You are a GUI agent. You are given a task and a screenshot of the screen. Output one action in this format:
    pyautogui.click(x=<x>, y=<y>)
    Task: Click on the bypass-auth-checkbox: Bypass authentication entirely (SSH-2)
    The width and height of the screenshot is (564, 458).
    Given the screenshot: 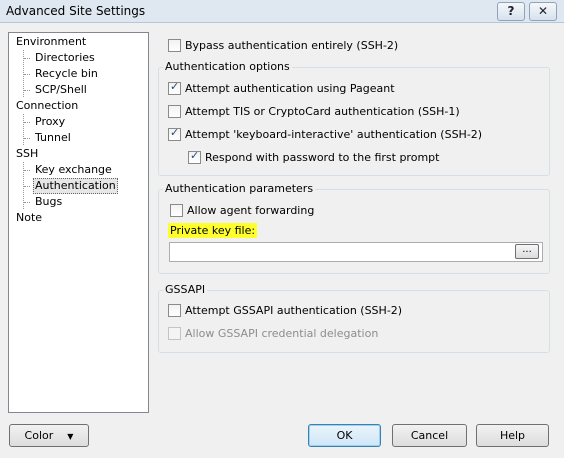 What is the action you would take?
    pyautogui.click(x=283, y=45)
    